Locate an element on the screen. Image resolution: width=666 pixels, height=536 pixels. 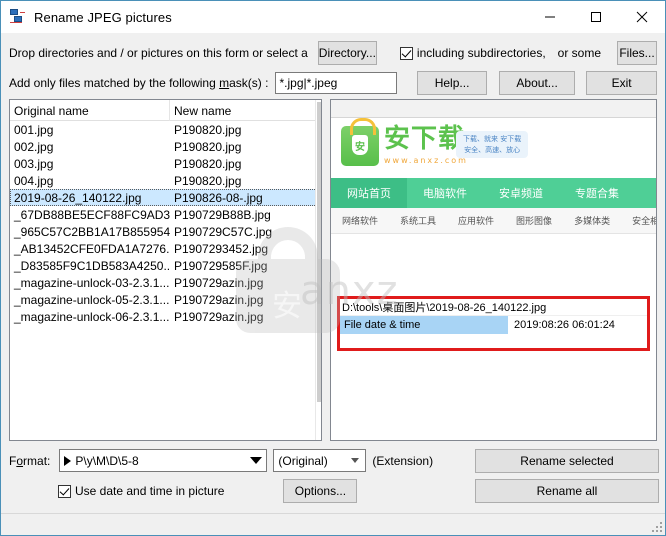
use-datetime-checkbox: Use date and time in picture is located at coordinates (141, 491).